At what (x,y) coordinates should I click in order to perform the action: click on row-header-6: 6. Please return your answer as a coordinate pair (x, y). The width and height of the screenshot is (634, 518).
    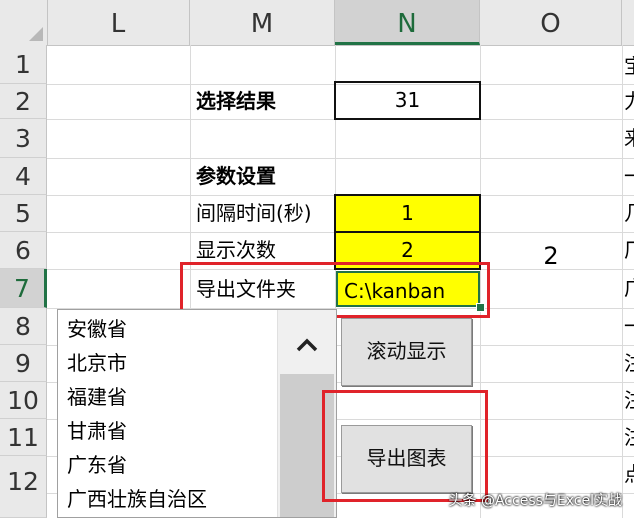
    Looking at the image, I should click on (23, 250).